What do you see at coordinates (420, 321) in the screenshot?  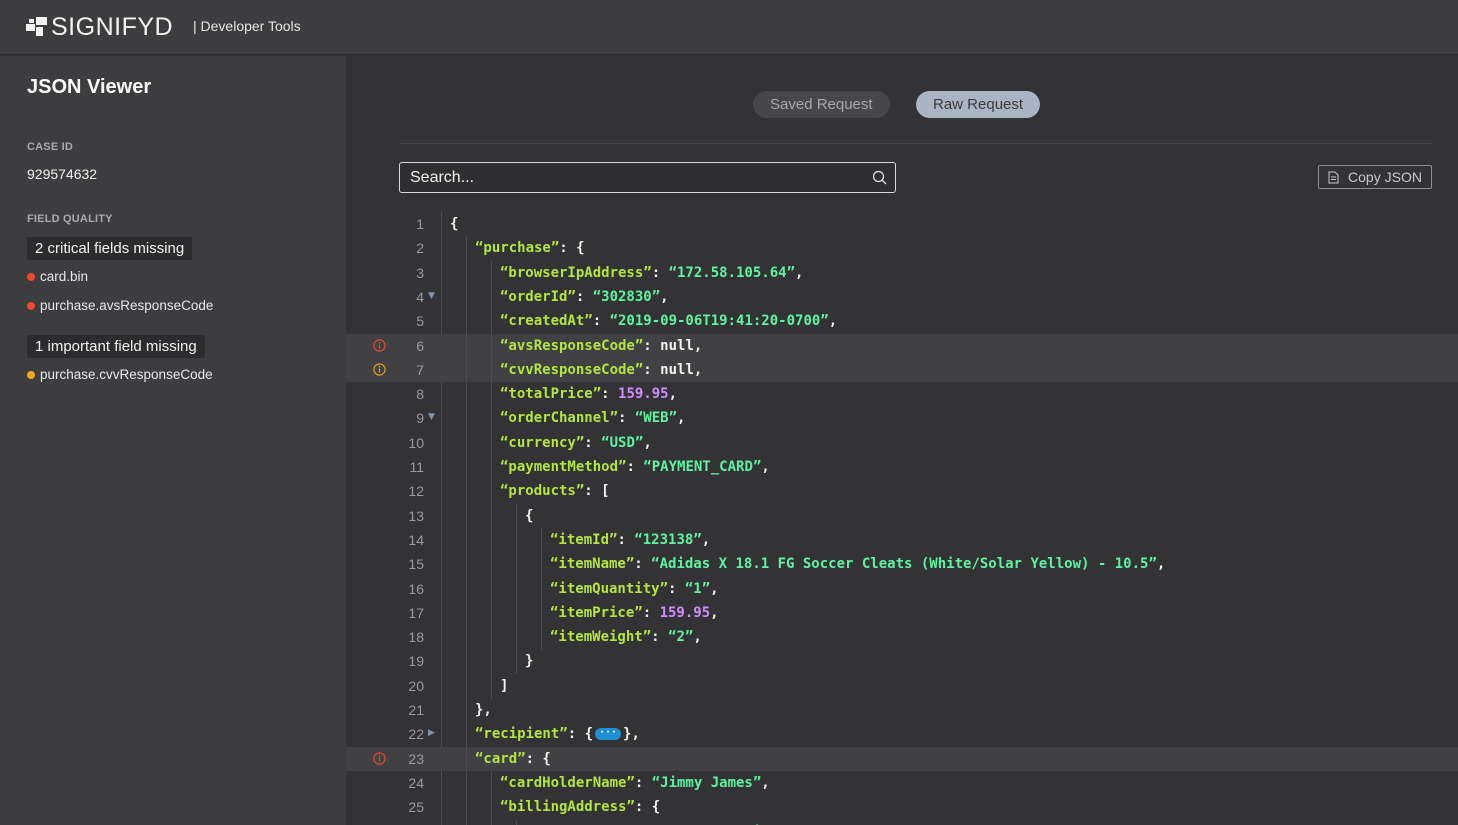 I see `line-number: 5` at bounding box center [420, 321].